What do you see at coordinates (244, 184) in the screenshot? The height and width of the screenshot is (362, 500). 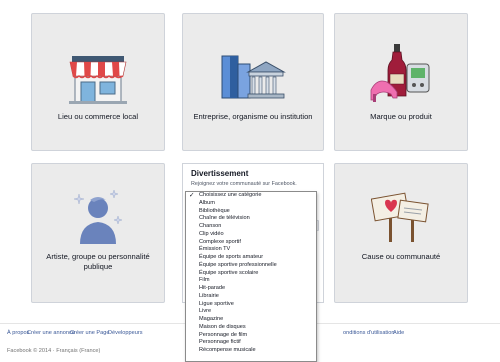 I see `tile-subtitle: Rejoignez votre communauté sur Facebook.` at bounding box center [244, 184].